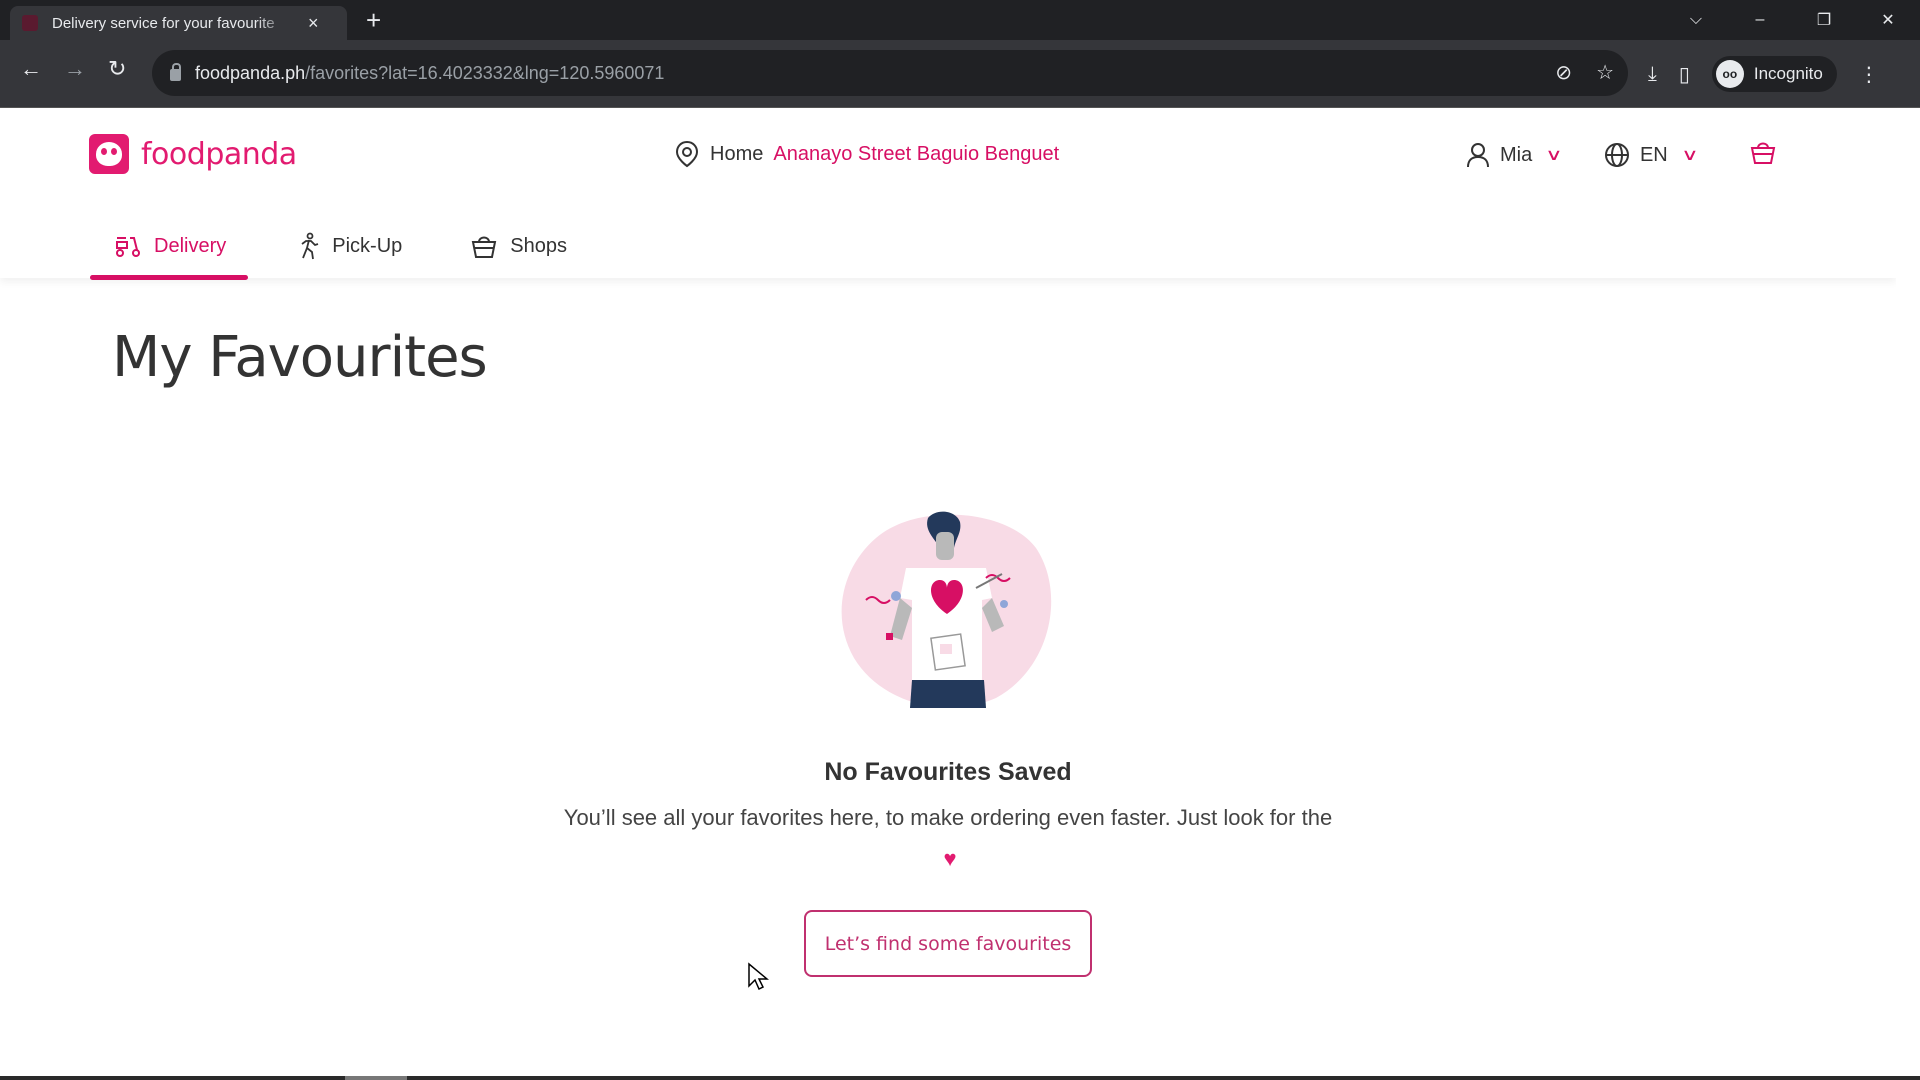 Image resolution: width=1920 pixels, height=1080 pixels. What do you see at coordinates (1908, 592) in the screenshot?
I see `page-scrollbar` at bounding box center [1908, 592].